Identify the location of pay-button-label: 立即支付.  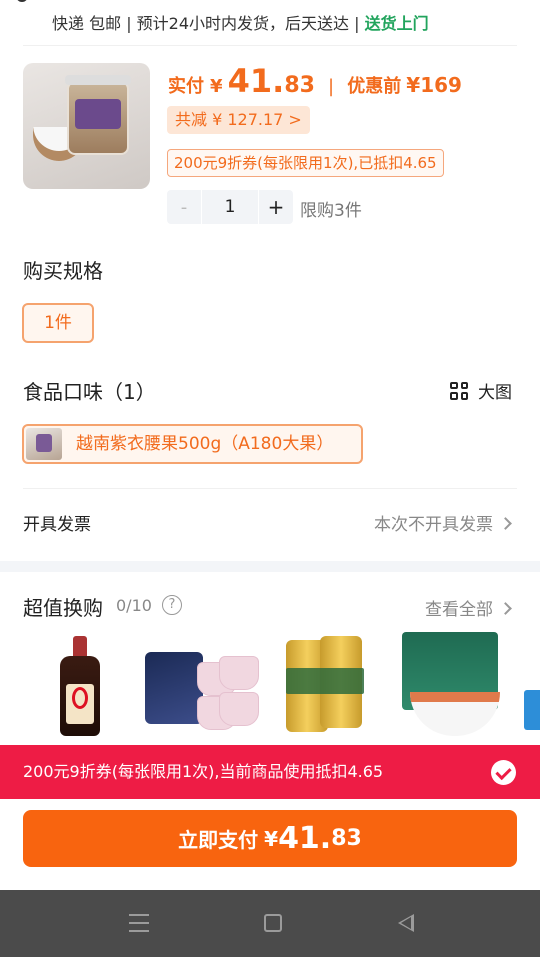
(218, 840).